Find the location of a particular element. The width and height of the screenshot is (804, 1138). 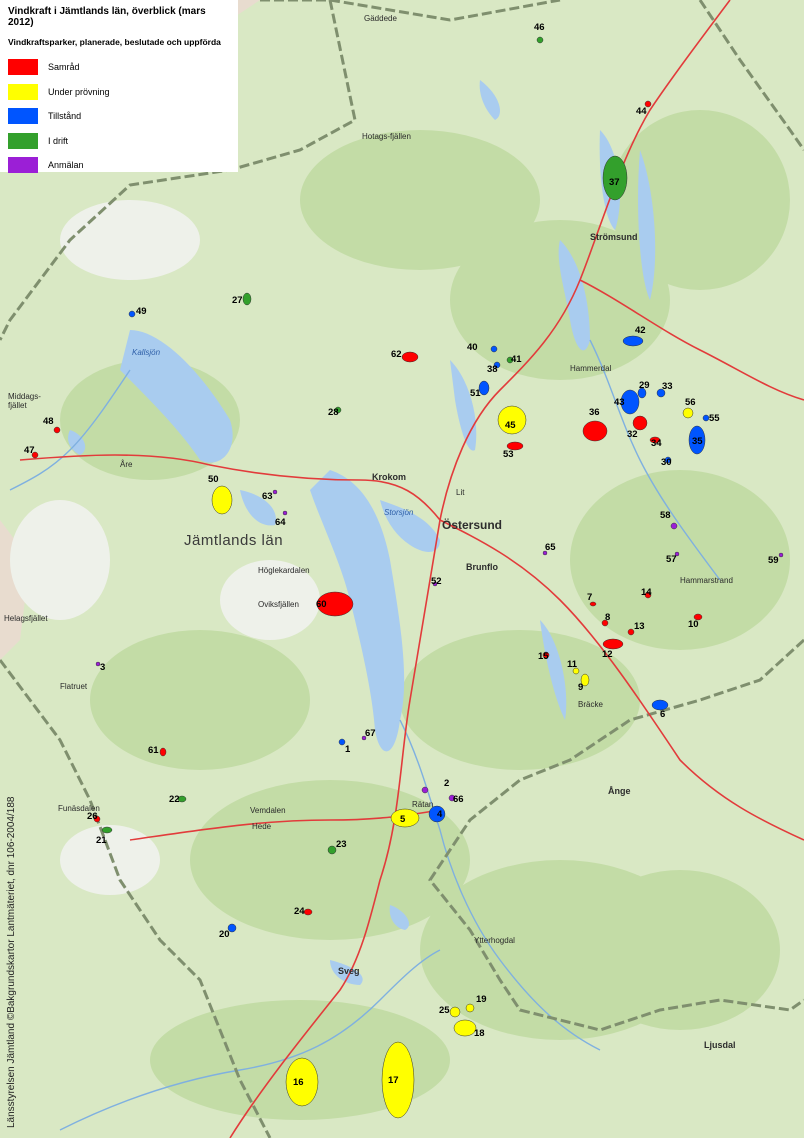

wind-site-label-56: 56 is located at coordinates (690, 402).